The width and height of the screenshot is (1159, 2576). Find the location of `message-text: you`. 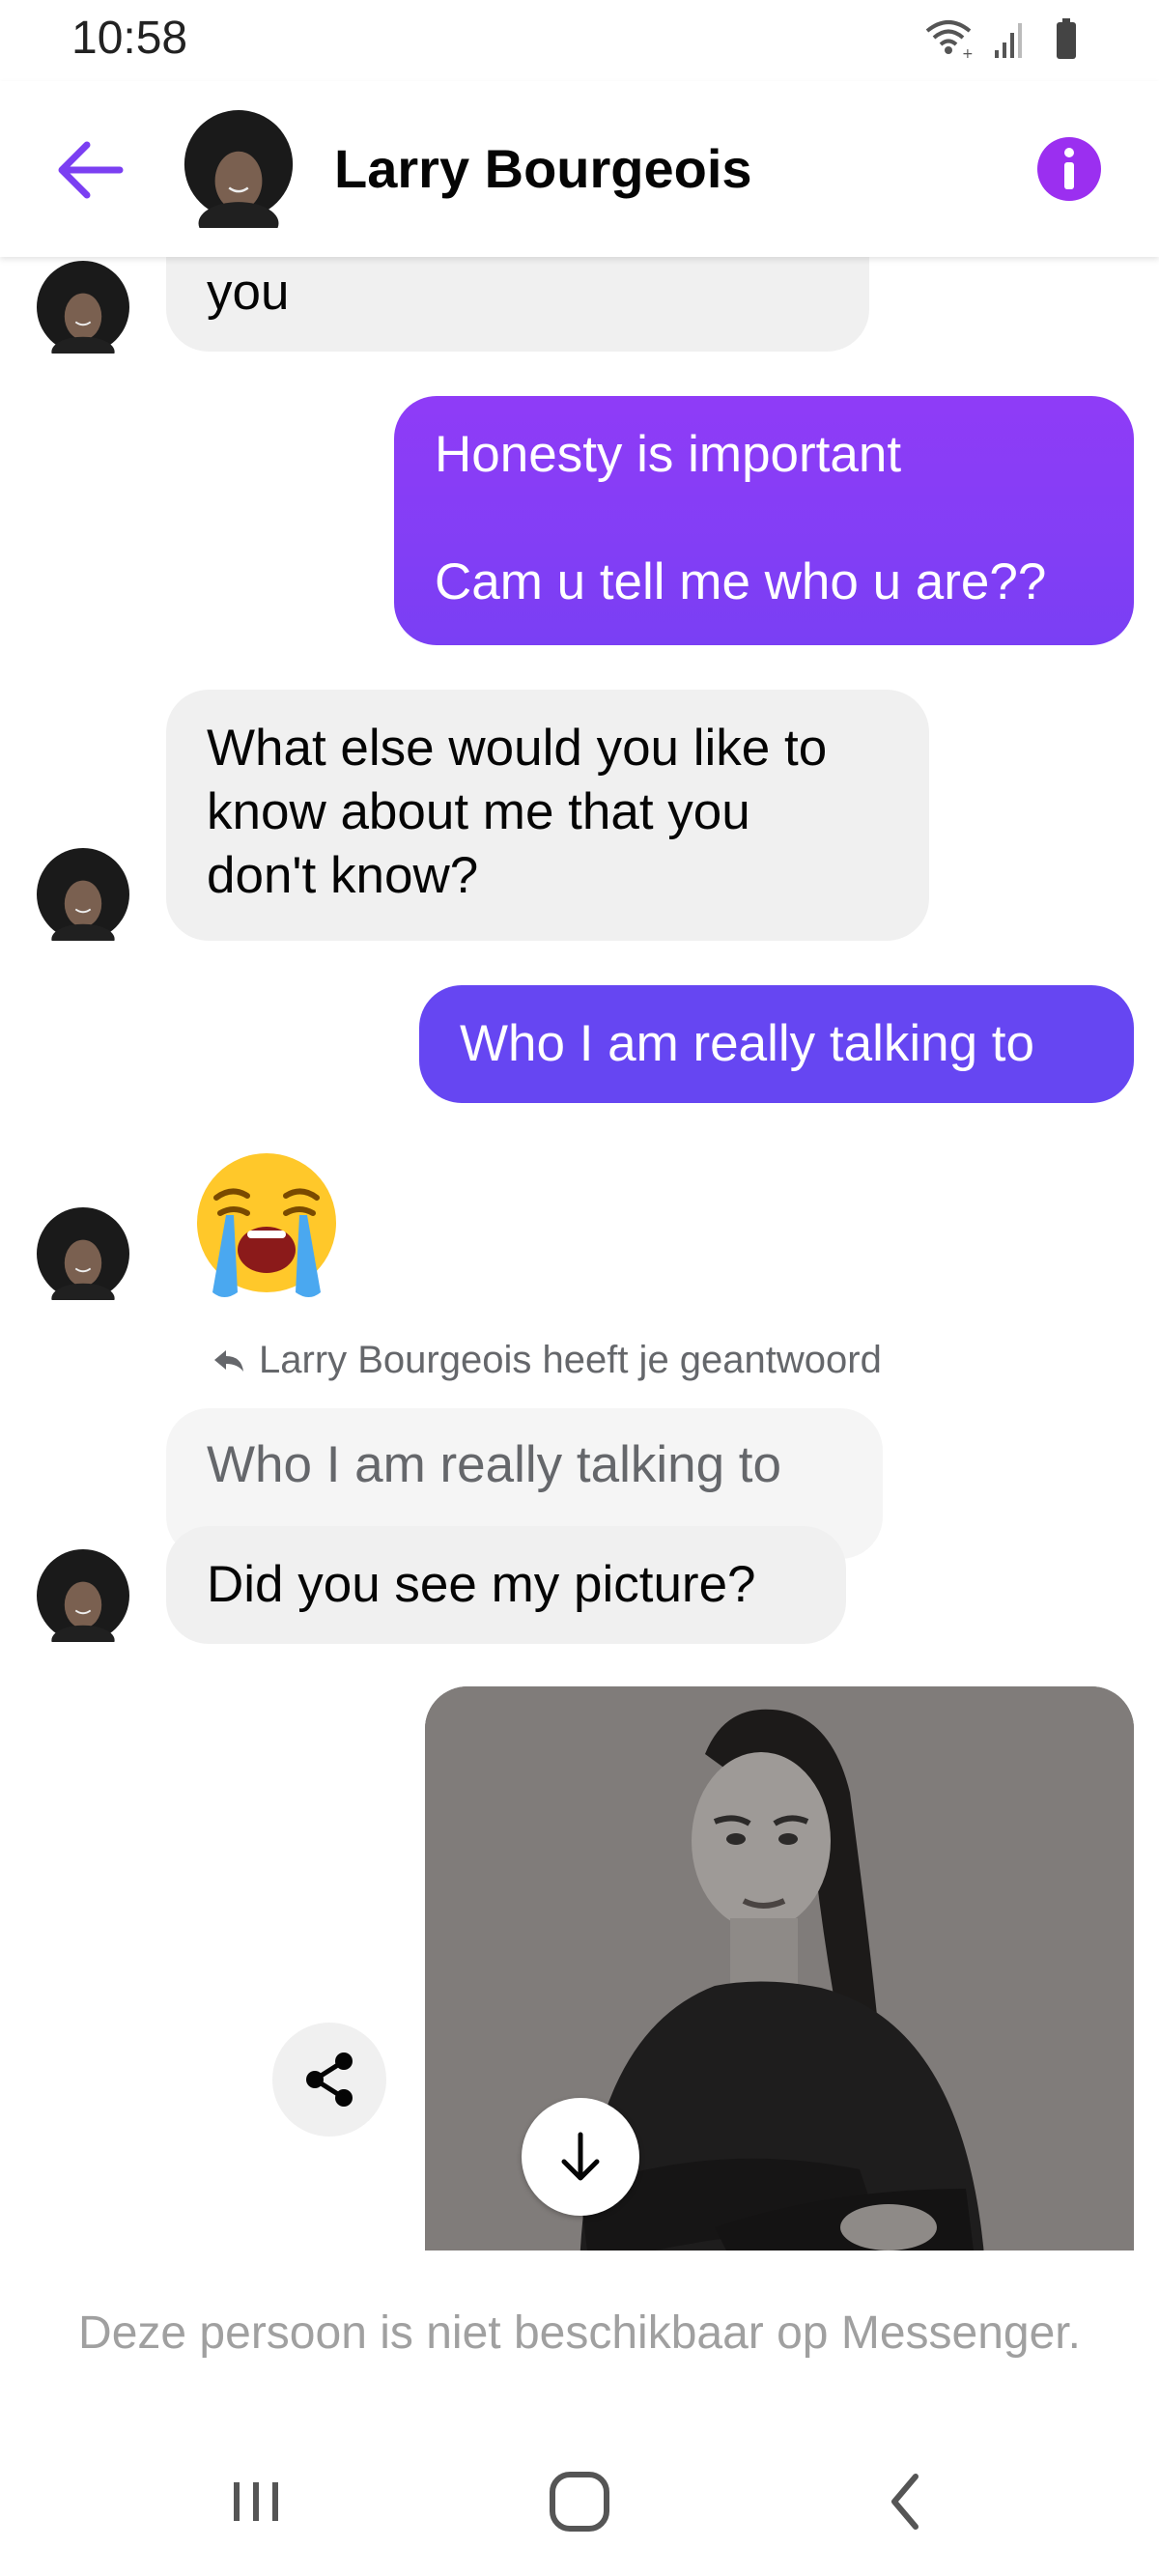

message-text: you is located at coordinates (249, 292).